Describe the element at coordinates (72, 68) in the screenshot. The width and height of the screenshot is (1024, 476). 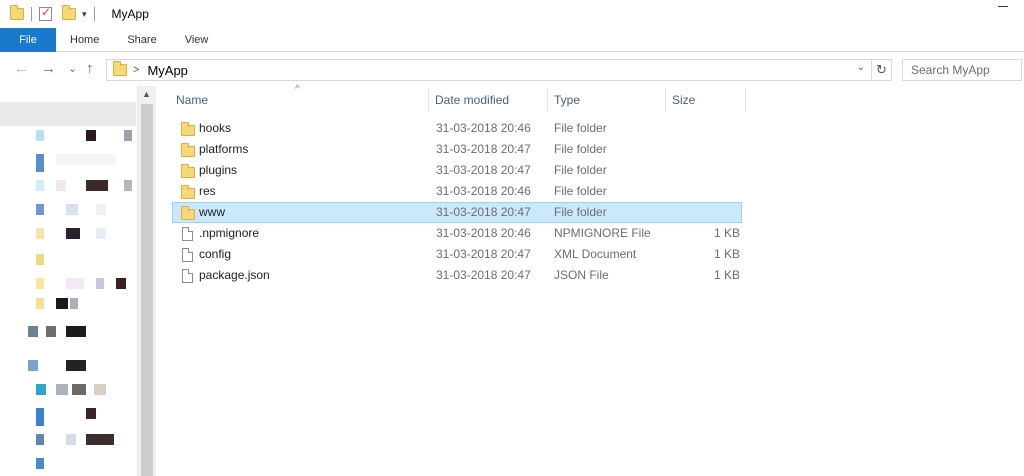
I see `recent-locations-dropdown: ⌄` at that location.